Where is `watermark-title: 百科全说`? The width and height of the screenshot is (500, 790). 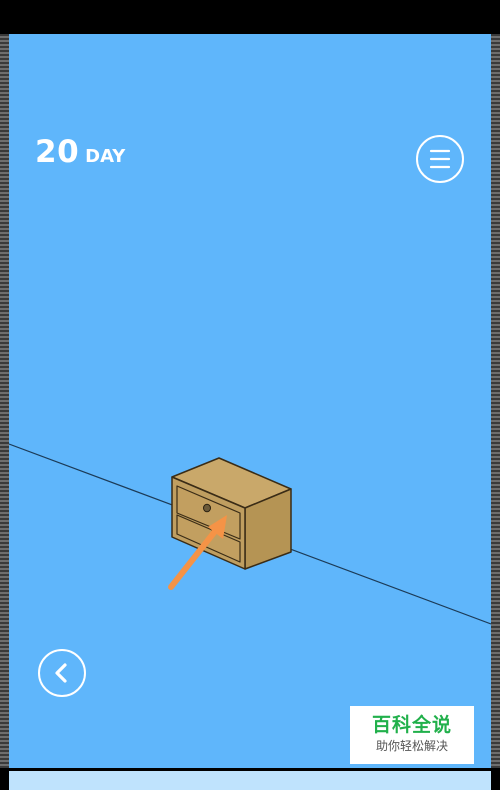
watermark-title: 百科全说 is located at coordinates (411, 725).